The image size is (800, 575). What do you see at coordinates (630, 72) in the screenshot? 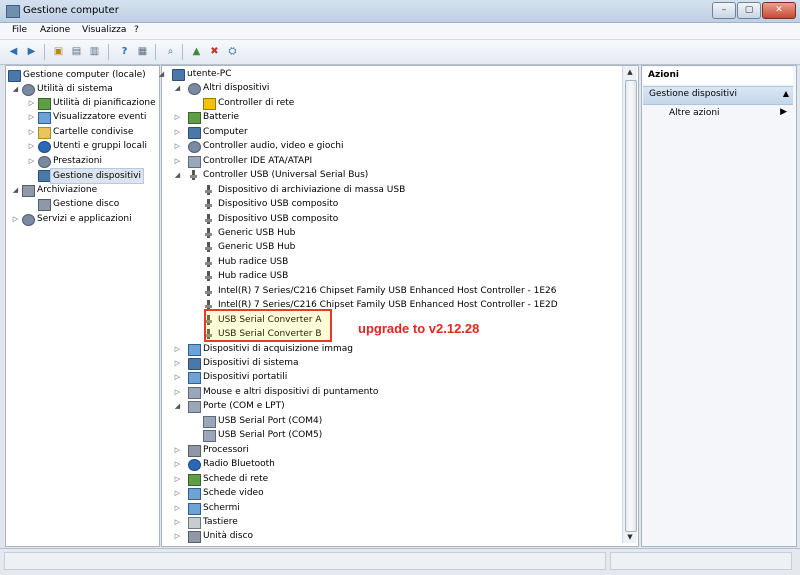
I see `scroll-up-icon: ▲` at bounding box center [630, 72].